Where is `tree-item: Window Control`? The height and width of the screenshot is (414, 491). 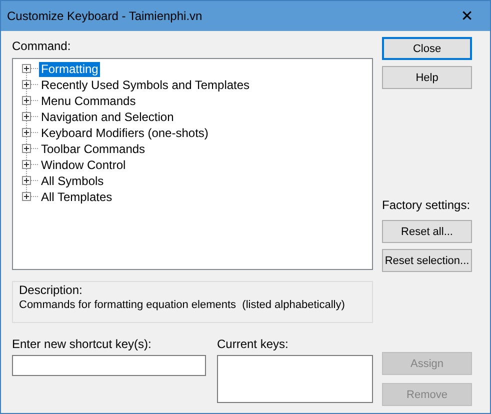 tree-item: Window Control is located at coordinates (83, 165).